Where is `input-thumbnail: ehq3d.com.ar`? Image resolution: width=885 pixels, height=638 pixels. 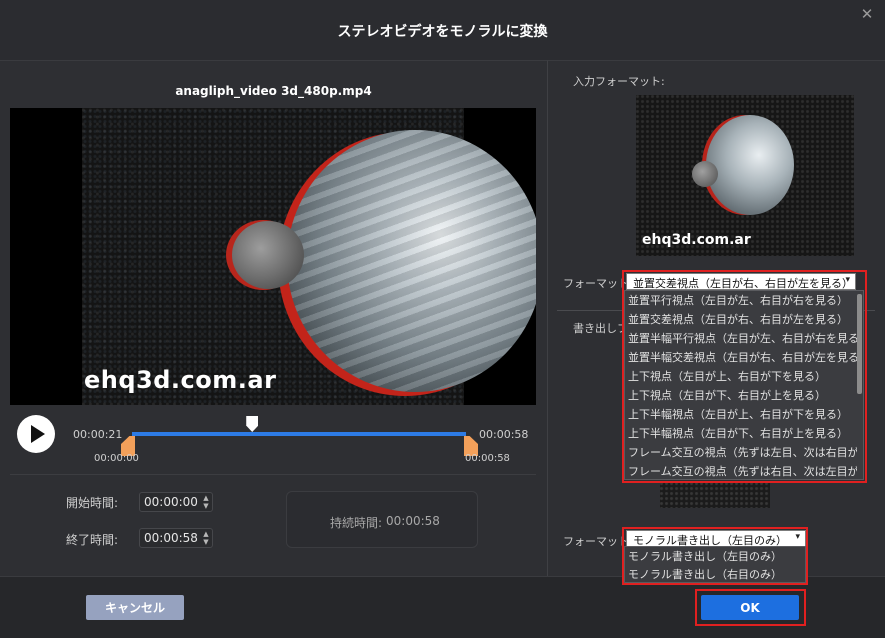 input-thumbnail: ehq3d.com.ar is located at coordinates (745, 175).